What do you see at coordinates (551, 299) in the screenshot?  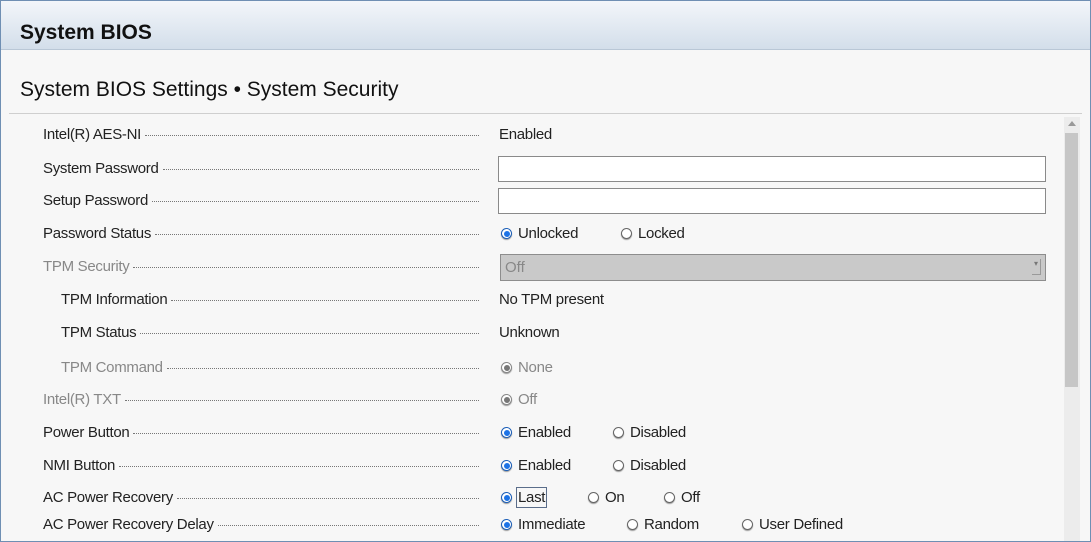 I see `setting-value: No TPM present` at bounding box center [551, 299].